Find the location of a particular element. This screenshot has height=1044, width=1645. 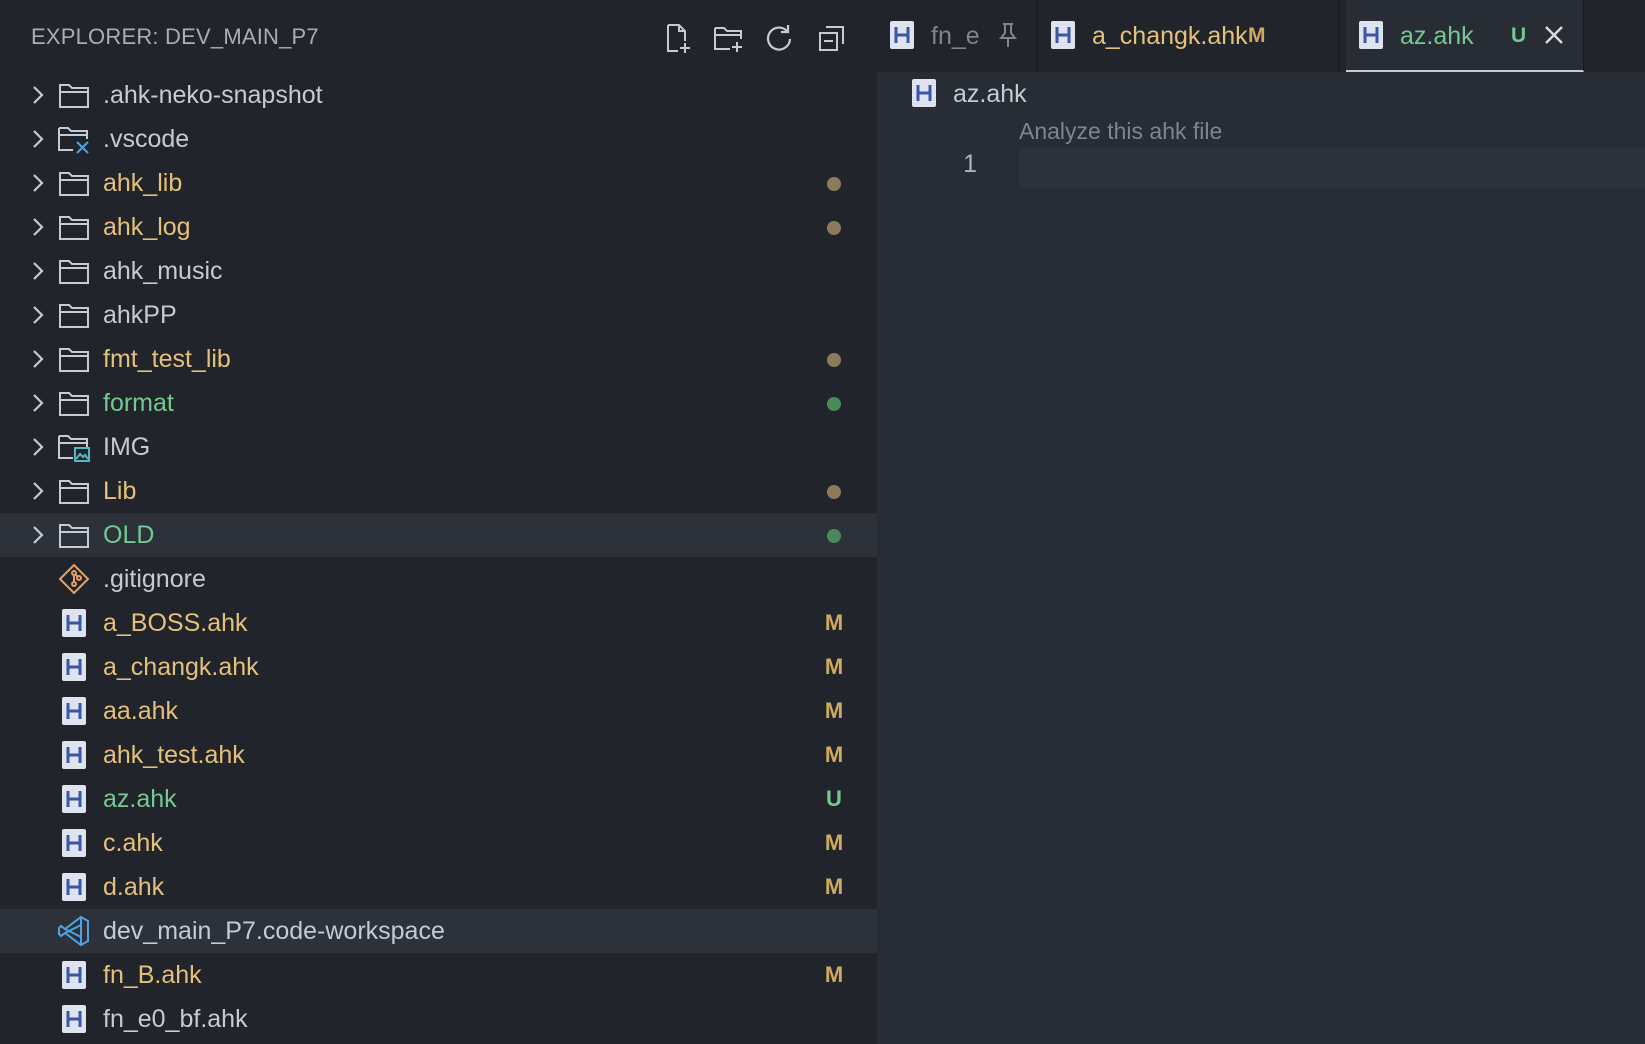

new-folder-icon is located at coordinates (728, 38).